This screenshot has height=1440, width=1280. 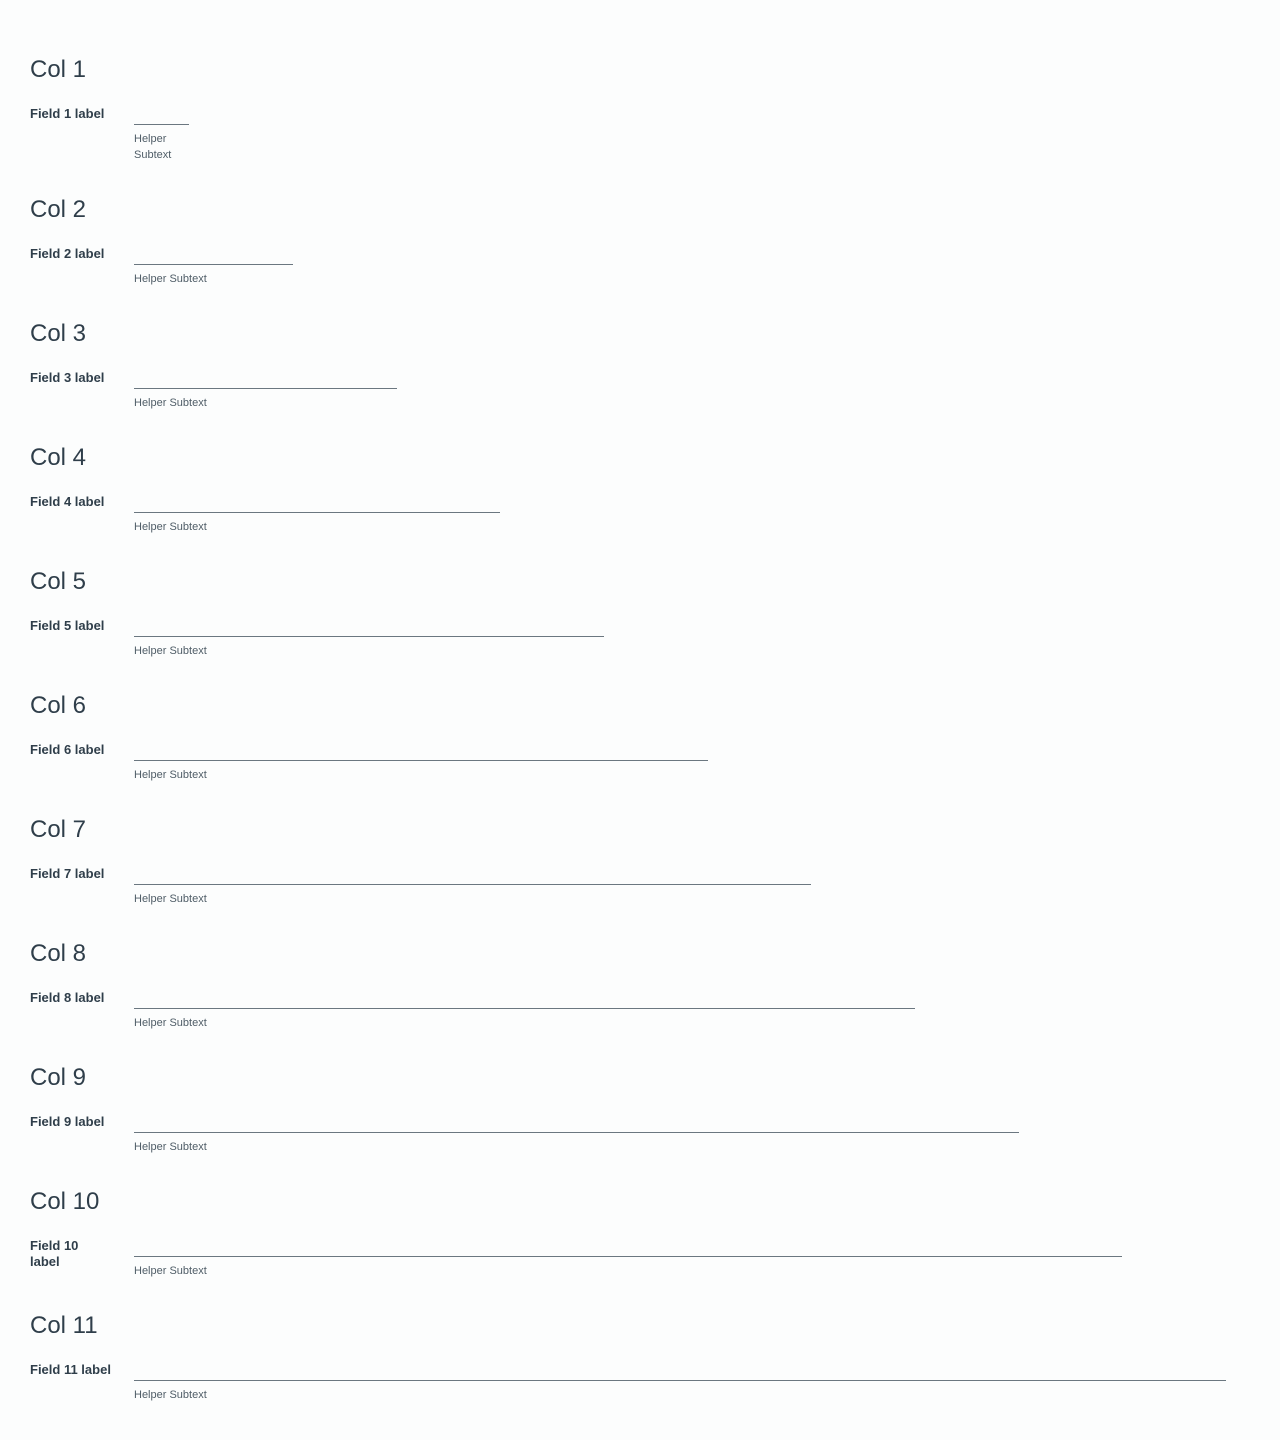 What do you see at coordinates (65, 1201) in the screenshot?
I see `section-heading: Col 10` at bounding box center [65, 1201].